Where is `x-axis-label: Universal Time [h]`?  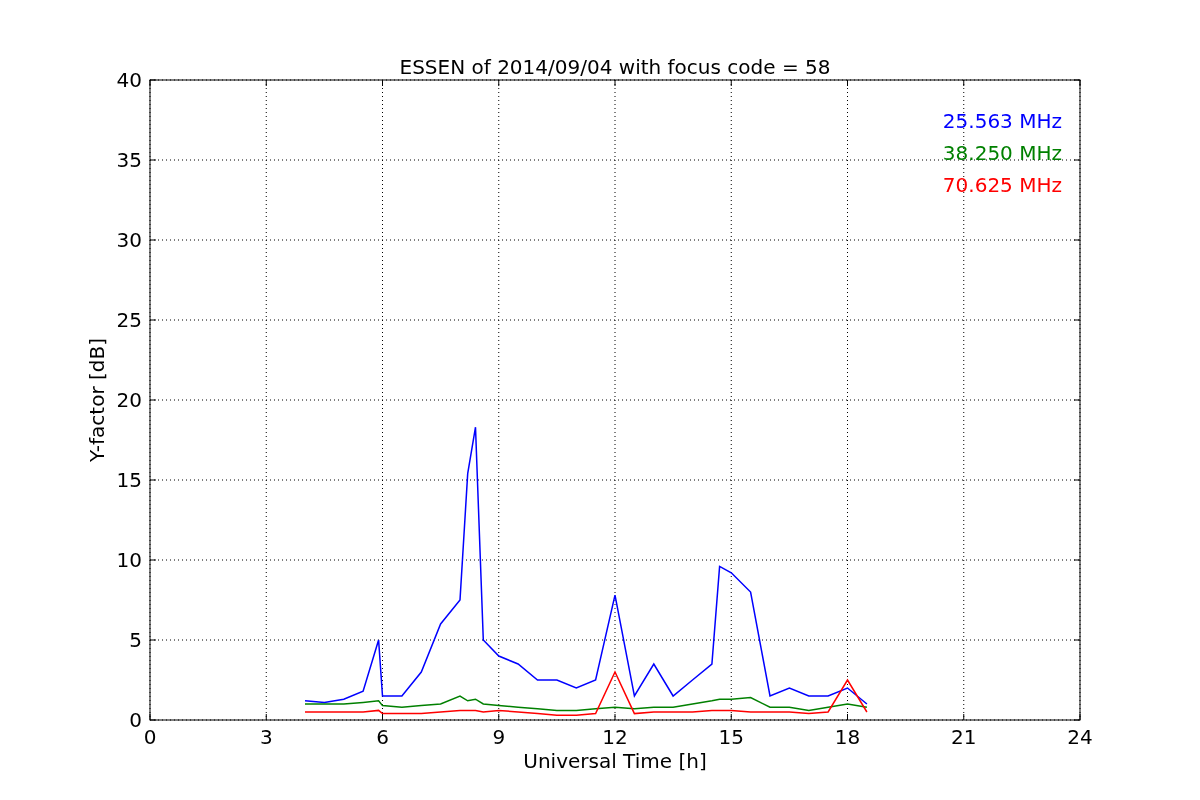
x-axis-label: Universal Time [h] is located at coordinates (615, 761).